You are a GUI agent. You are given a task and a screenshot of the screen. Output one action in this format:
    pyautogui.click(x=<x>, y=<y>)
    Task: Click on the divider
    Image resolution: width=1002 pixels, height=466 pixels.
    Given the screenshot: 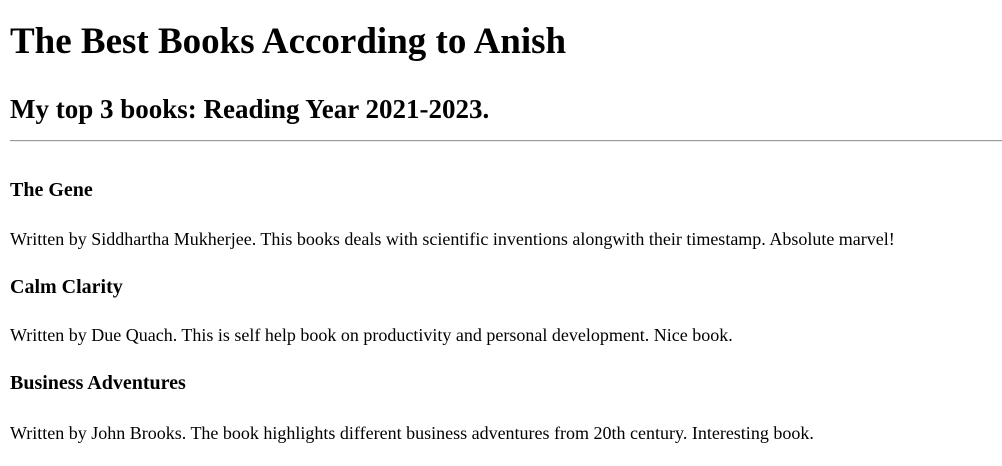 What is the action you would take?
    pyautogui.click(x=506, y=141)
    